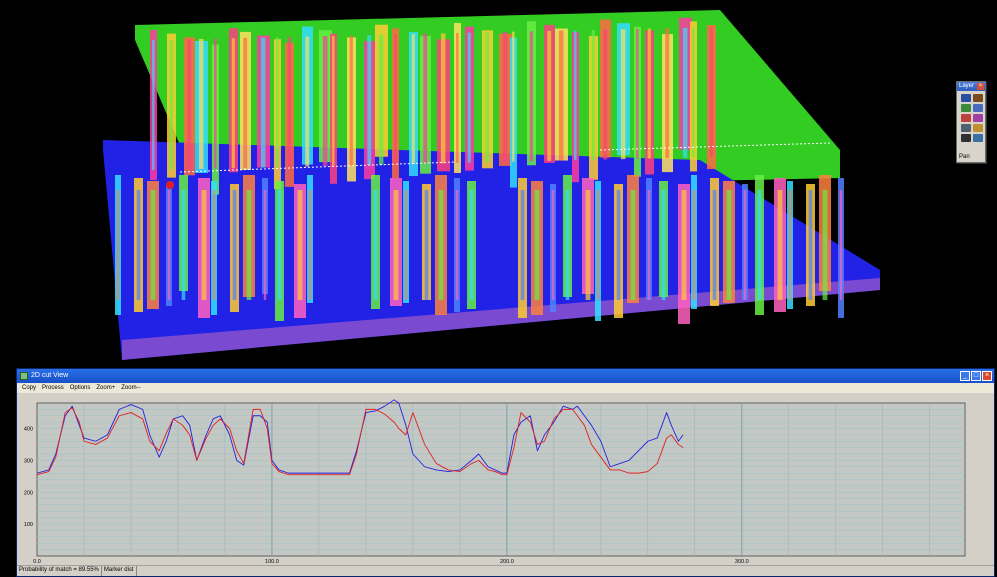 Image resolution: width=997 pixels, height=577 pixels. Describe the element at coordinates (966, 98) in the screenshot. I see `move-tool-icon` at that location.